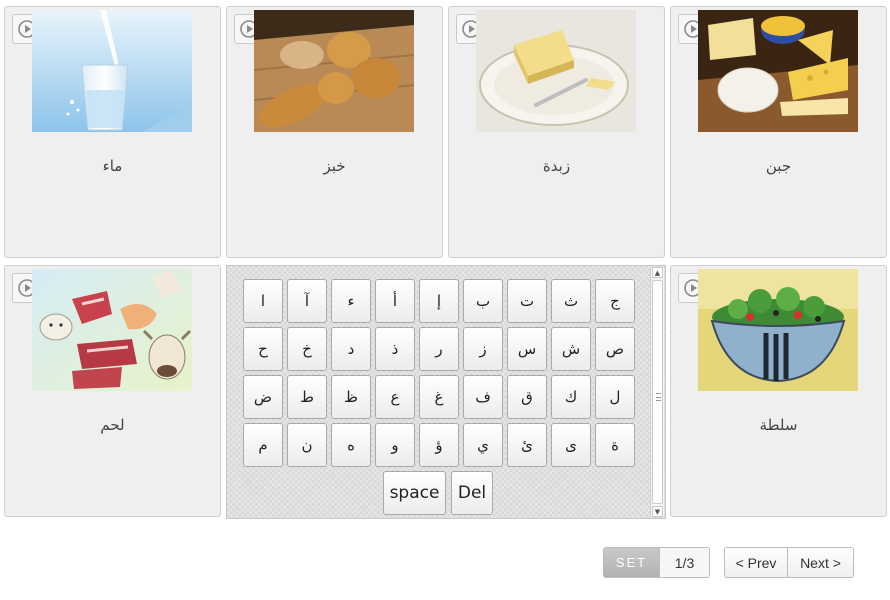  I want to click on butter-image, so click(556, 71).